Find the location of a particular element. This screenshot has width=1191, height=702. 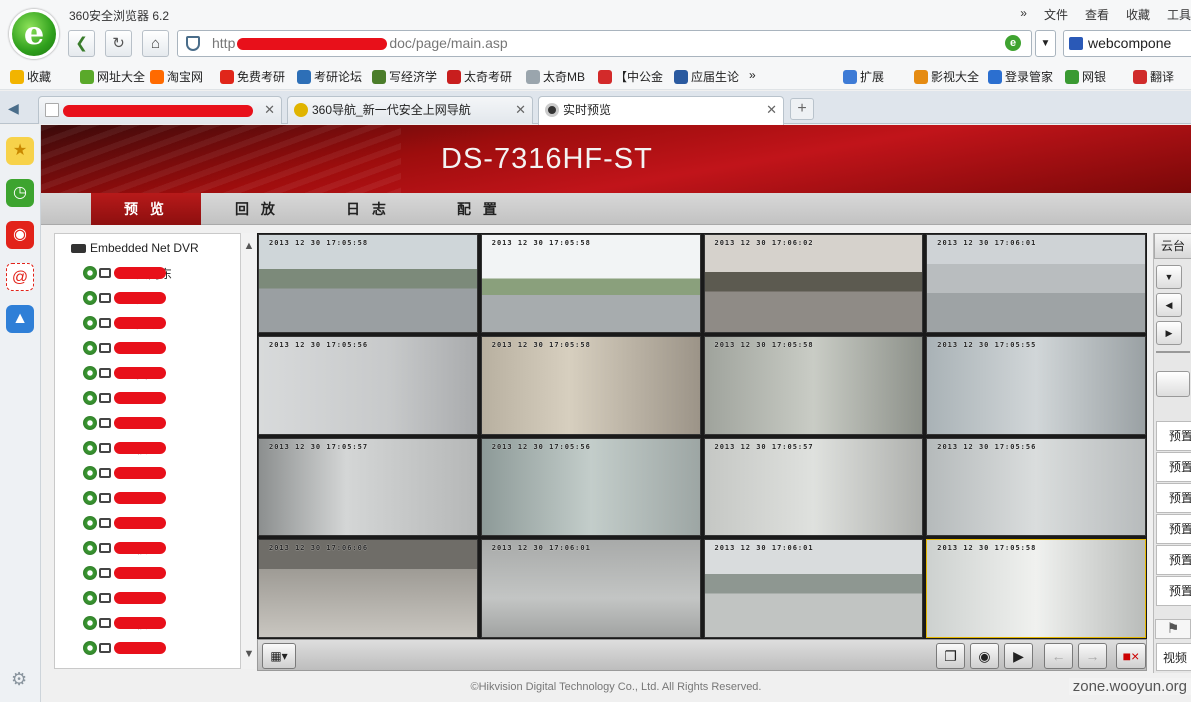

ie-mode-icon: e is located at coordinates (1013, 43).